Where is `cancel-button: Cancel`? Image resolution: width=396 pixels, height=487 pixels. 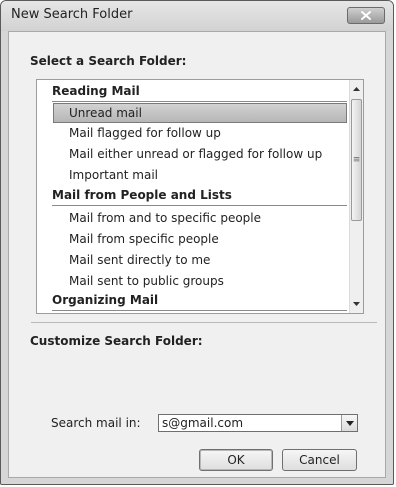
cancel-button: Cancel is located at coordinates (319, 460).